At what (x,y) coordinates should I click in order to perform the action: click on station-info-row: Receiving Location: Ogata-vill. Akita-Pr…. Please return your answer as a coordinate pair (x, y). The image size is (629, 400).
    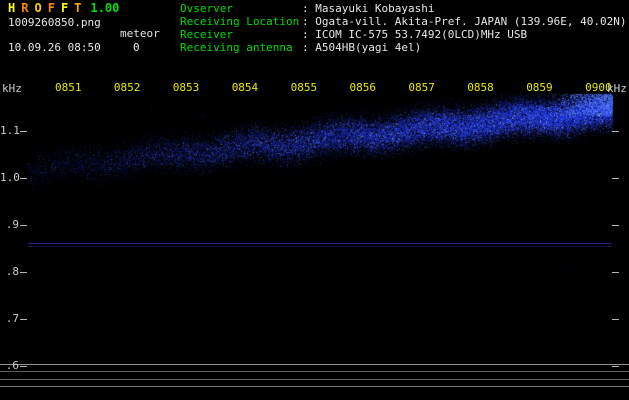
    Looking at the image, I should click on (403, 21).